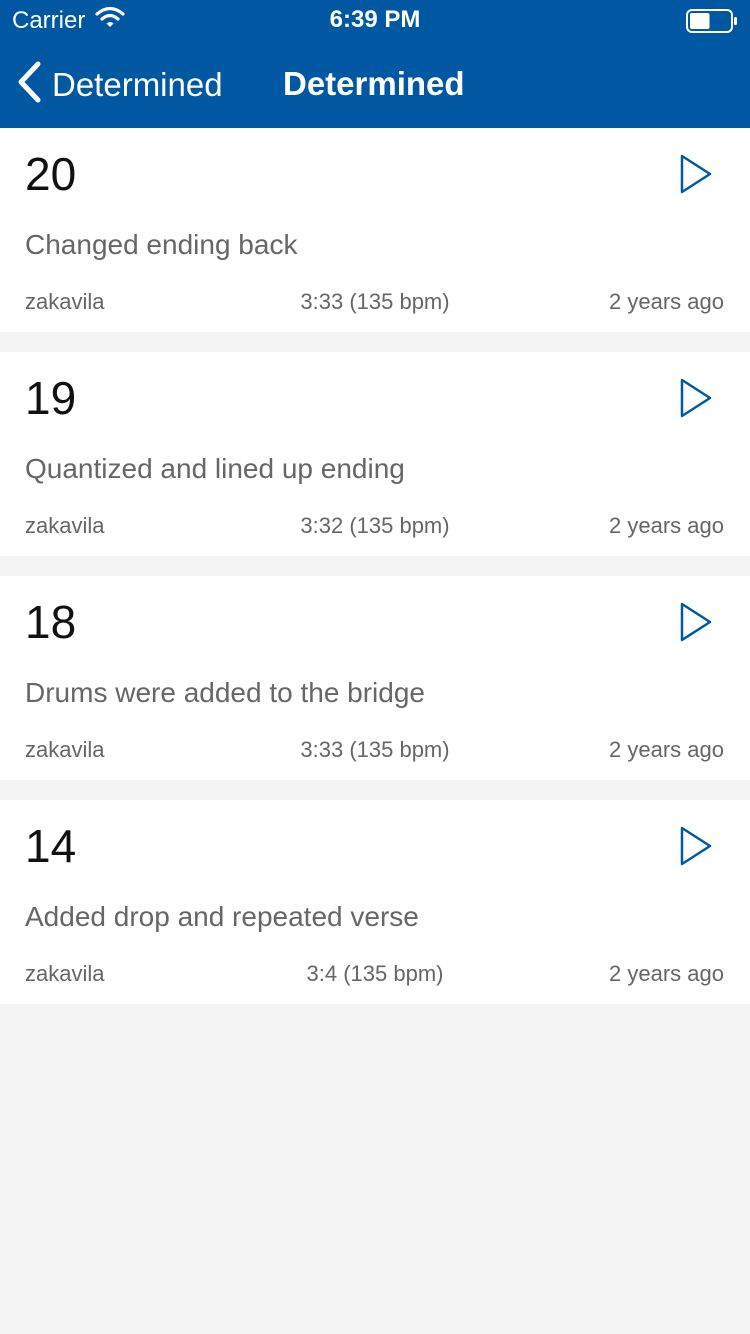 The height and width of the screenshot is (1334, 750). I want to click on status-time: 6:39 PM, so click(375, 19).